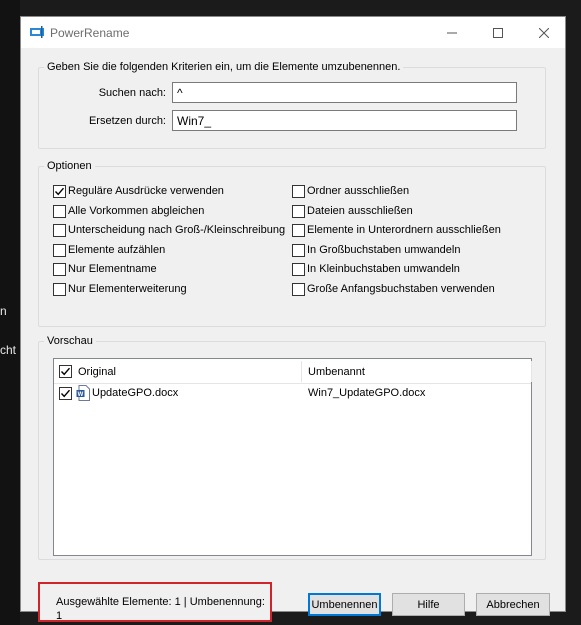 The image size is (581, 625). I want to click on column-header-original: Original, so click(97, 372).